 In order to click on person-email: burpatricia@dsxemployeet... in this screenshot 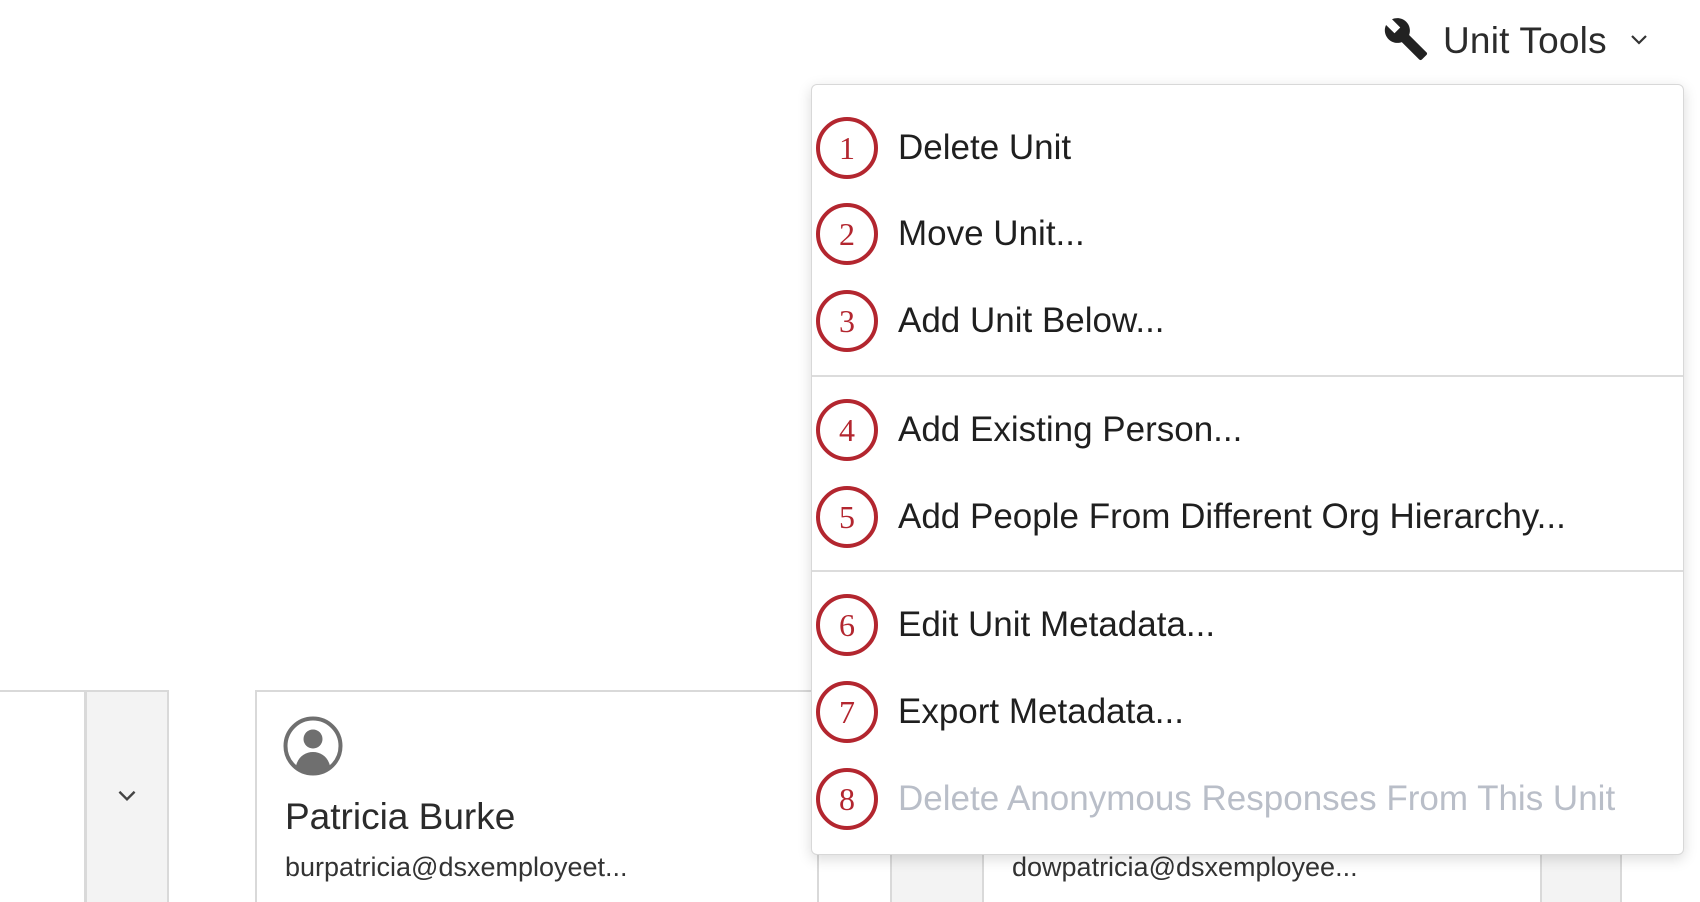, I will do `click(456, 867)`.